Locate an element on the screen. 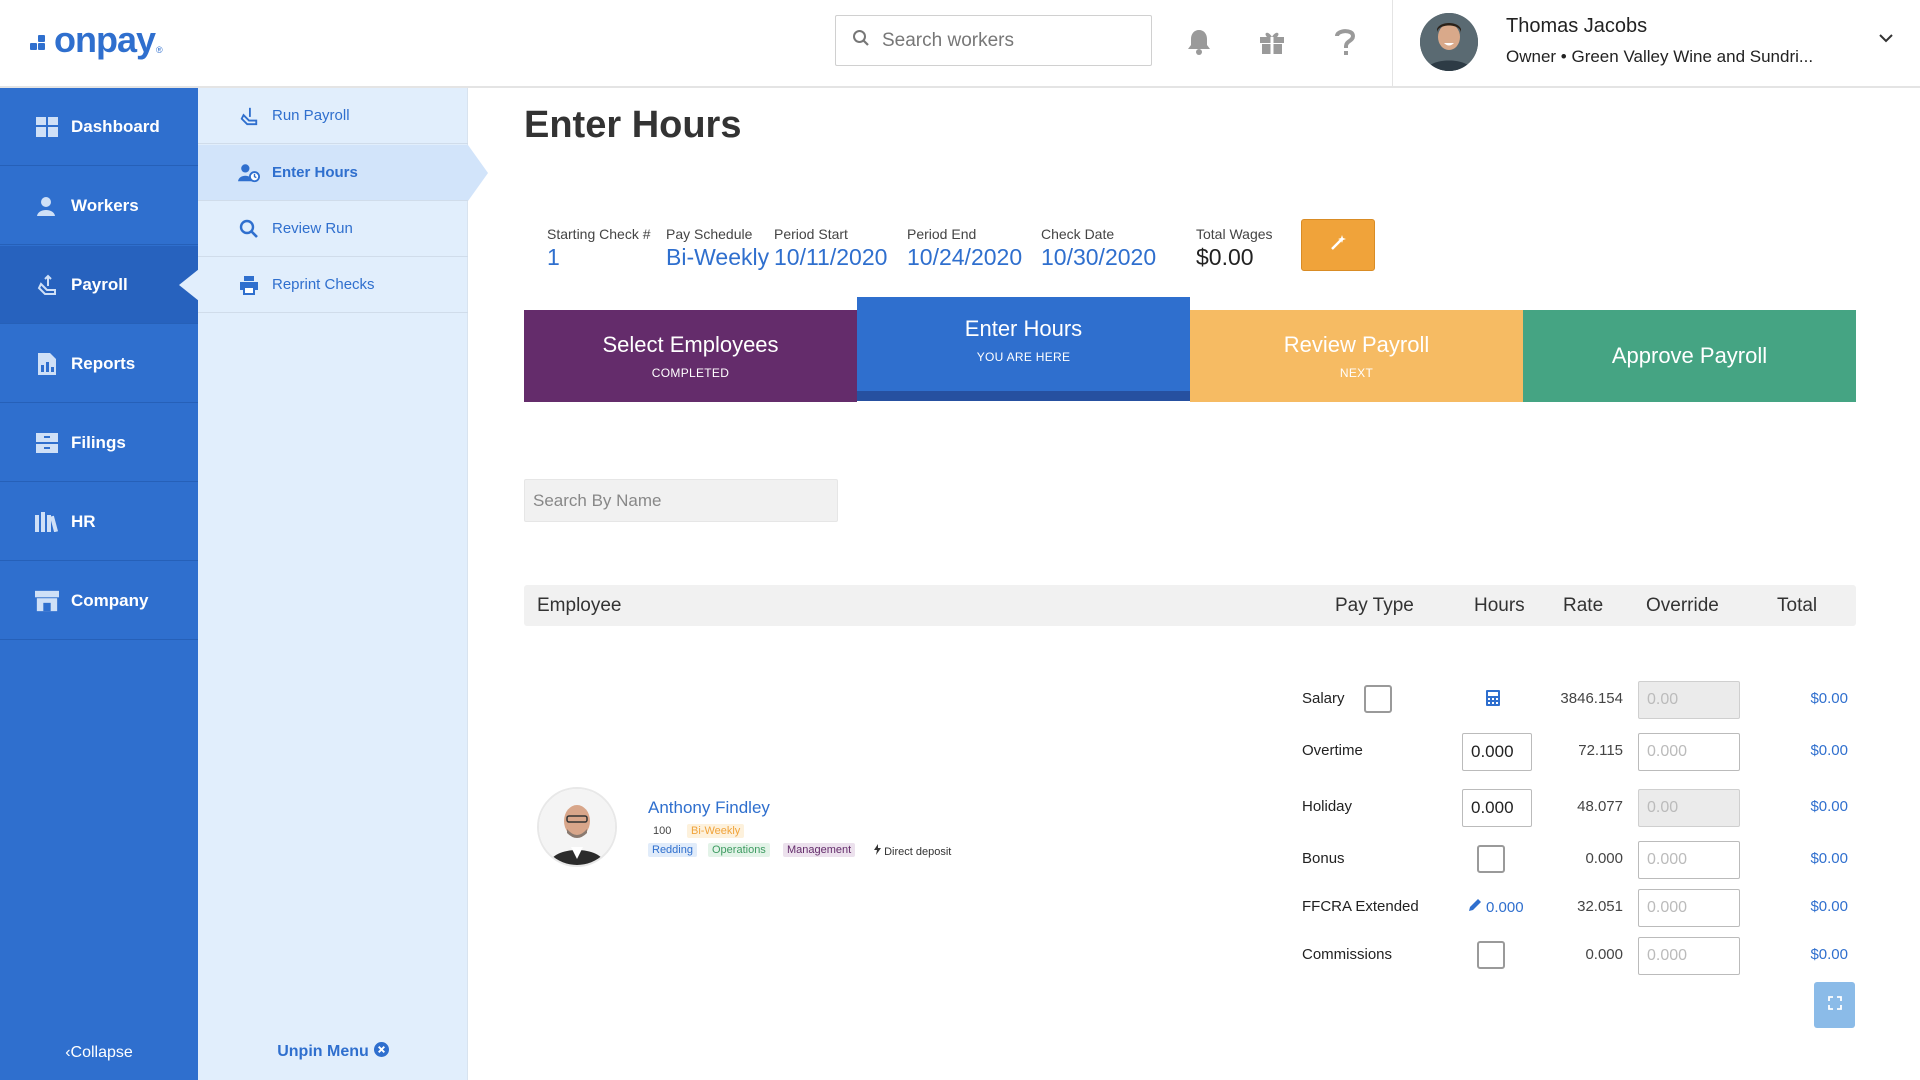  sidebar-item-reports: Reports is located at coordinates (99, 364).